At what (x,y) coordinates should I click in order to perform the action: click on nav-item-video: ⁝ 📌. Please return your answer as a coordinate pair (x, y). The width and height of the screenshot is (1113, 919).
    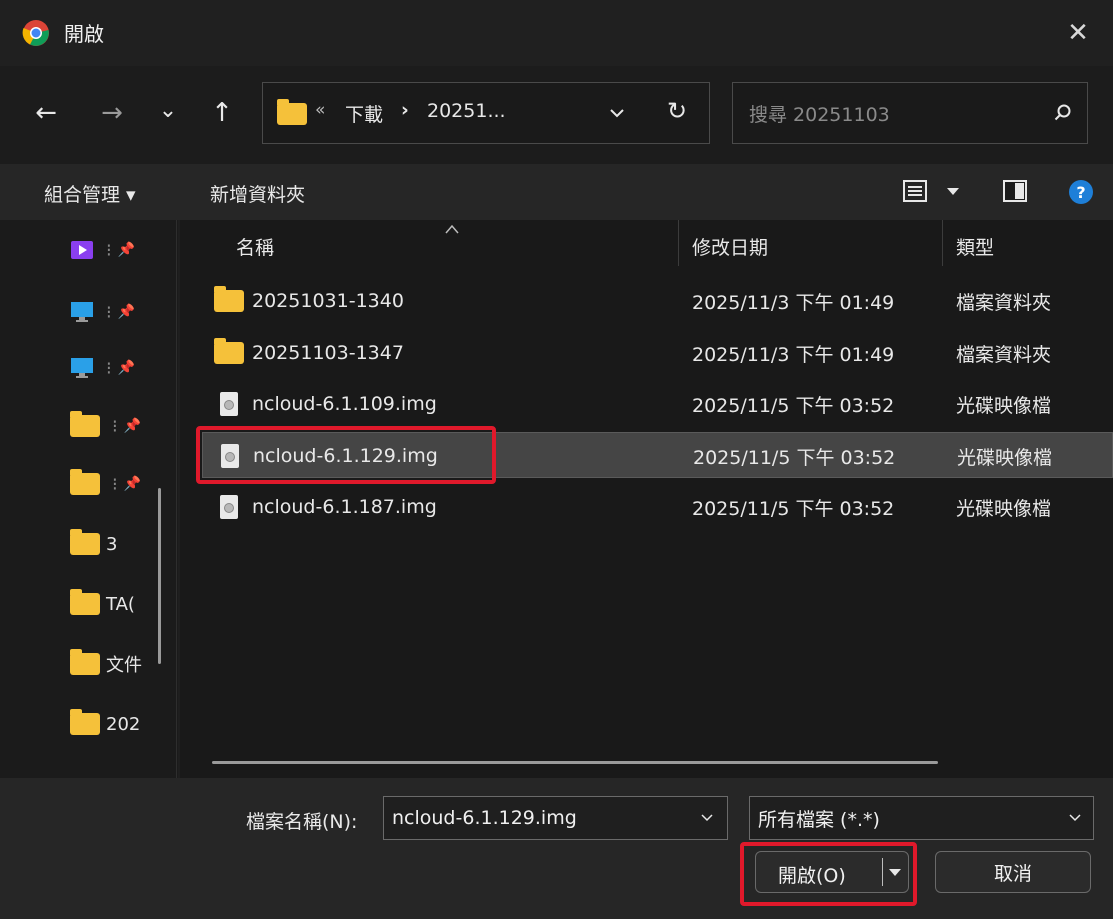
    Looking at the image, I should click on (102, 250).